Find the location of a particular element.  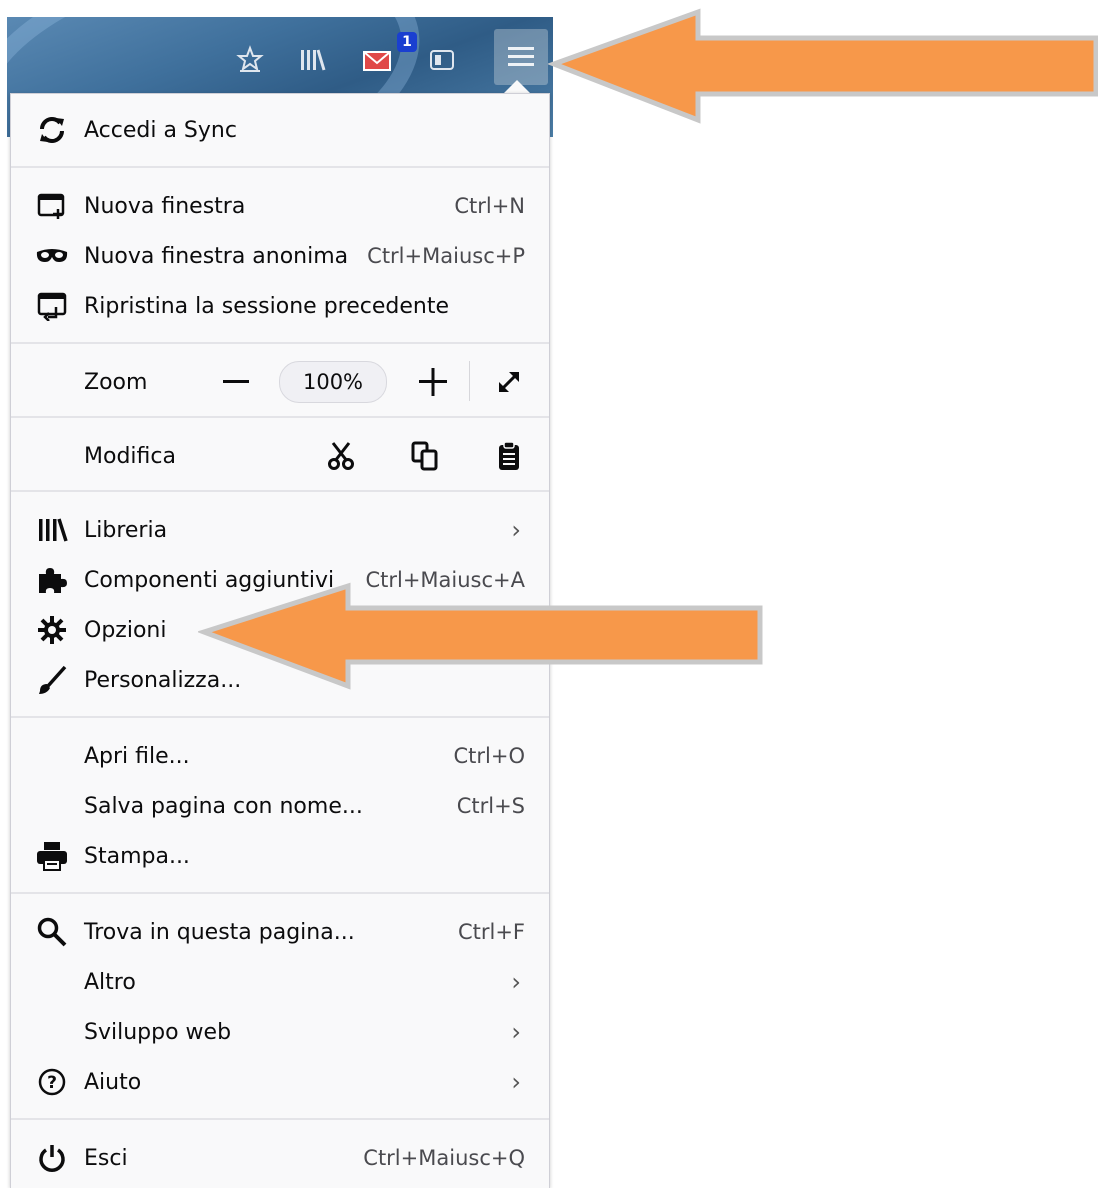

menu-item-private-window: Nuova finestra anonima Ctrl+Maiusc+P is located at coordinates (280, 256).